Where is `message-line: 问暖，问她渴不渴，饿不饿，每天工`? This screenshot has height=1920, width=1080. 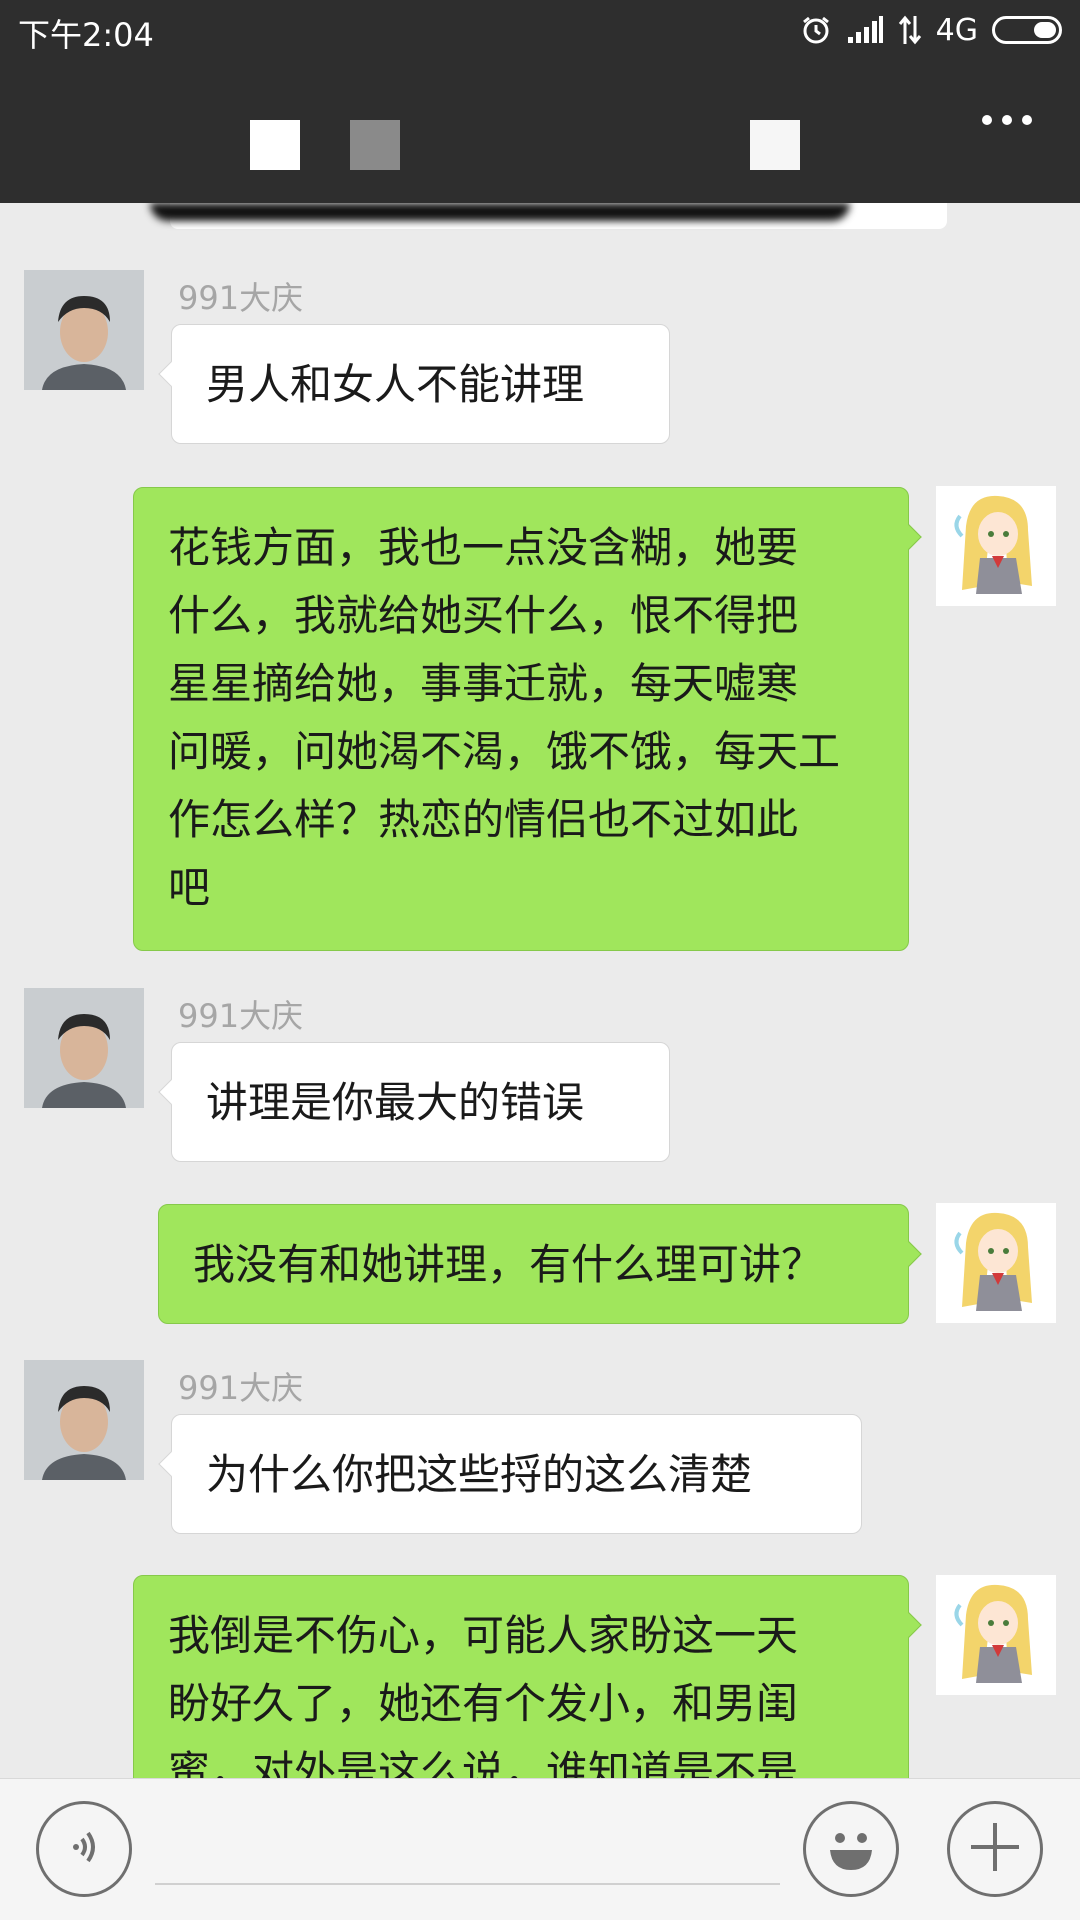 message-line: 问暖，问她渴不渴，饿不饿，每天工 is located at coordinates (504, 751).